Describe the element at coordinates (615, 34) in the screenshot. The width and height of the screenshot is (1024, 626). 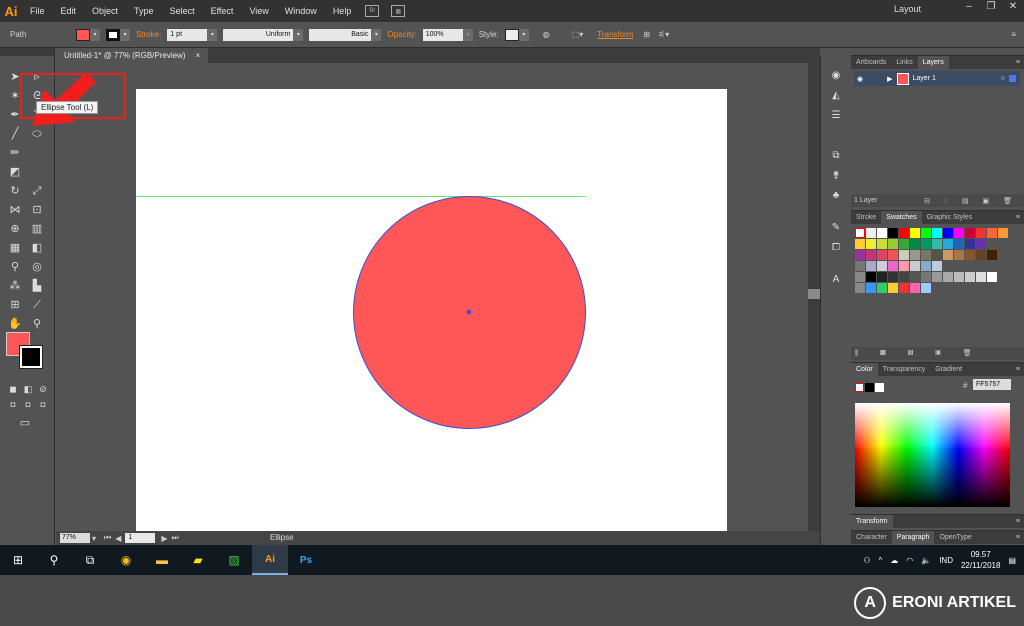
I see `transform-link: Transform` at that location.